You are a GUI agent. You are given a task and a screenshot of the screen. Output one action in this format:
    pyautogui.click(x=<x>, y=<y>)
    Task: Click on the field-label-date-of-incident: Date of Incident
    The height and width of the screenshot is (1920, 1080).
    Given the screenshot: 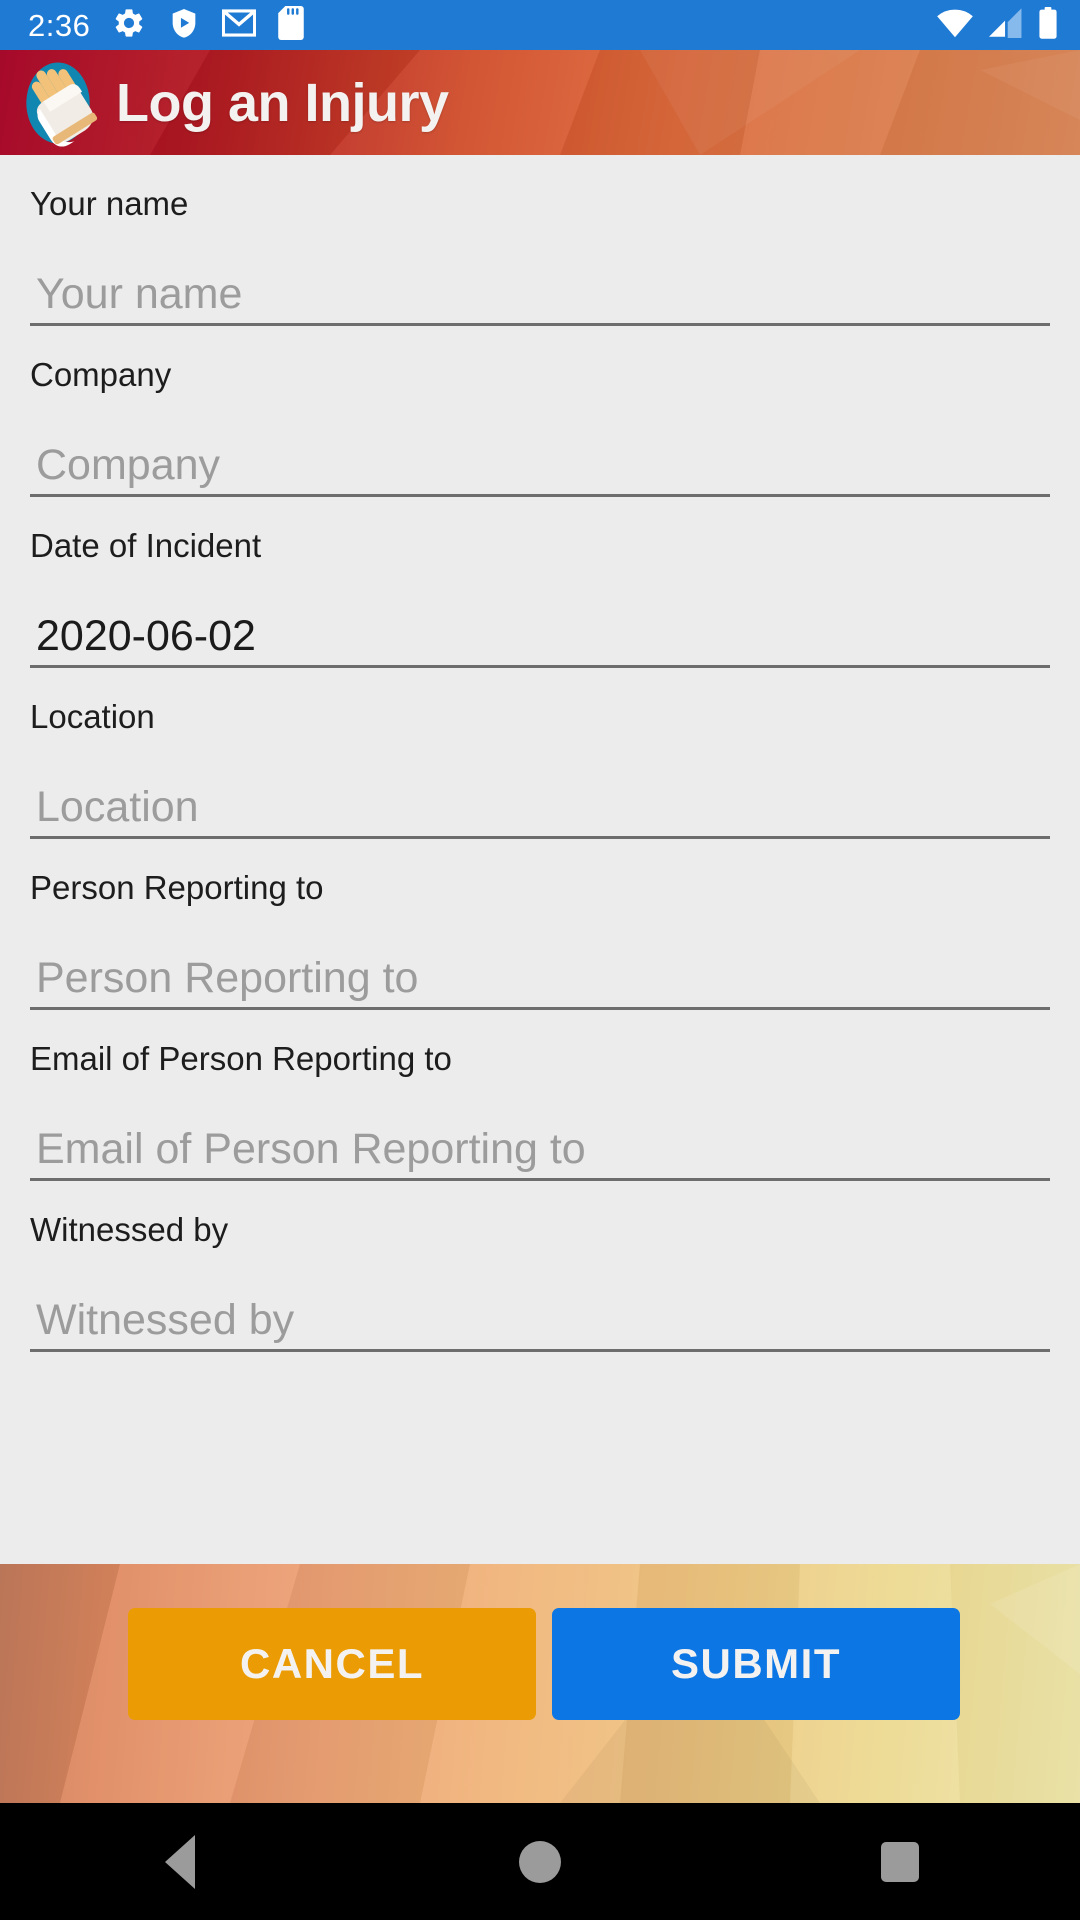 What is the action you would take?
    pyautogui.click(x=146, y=545)
    